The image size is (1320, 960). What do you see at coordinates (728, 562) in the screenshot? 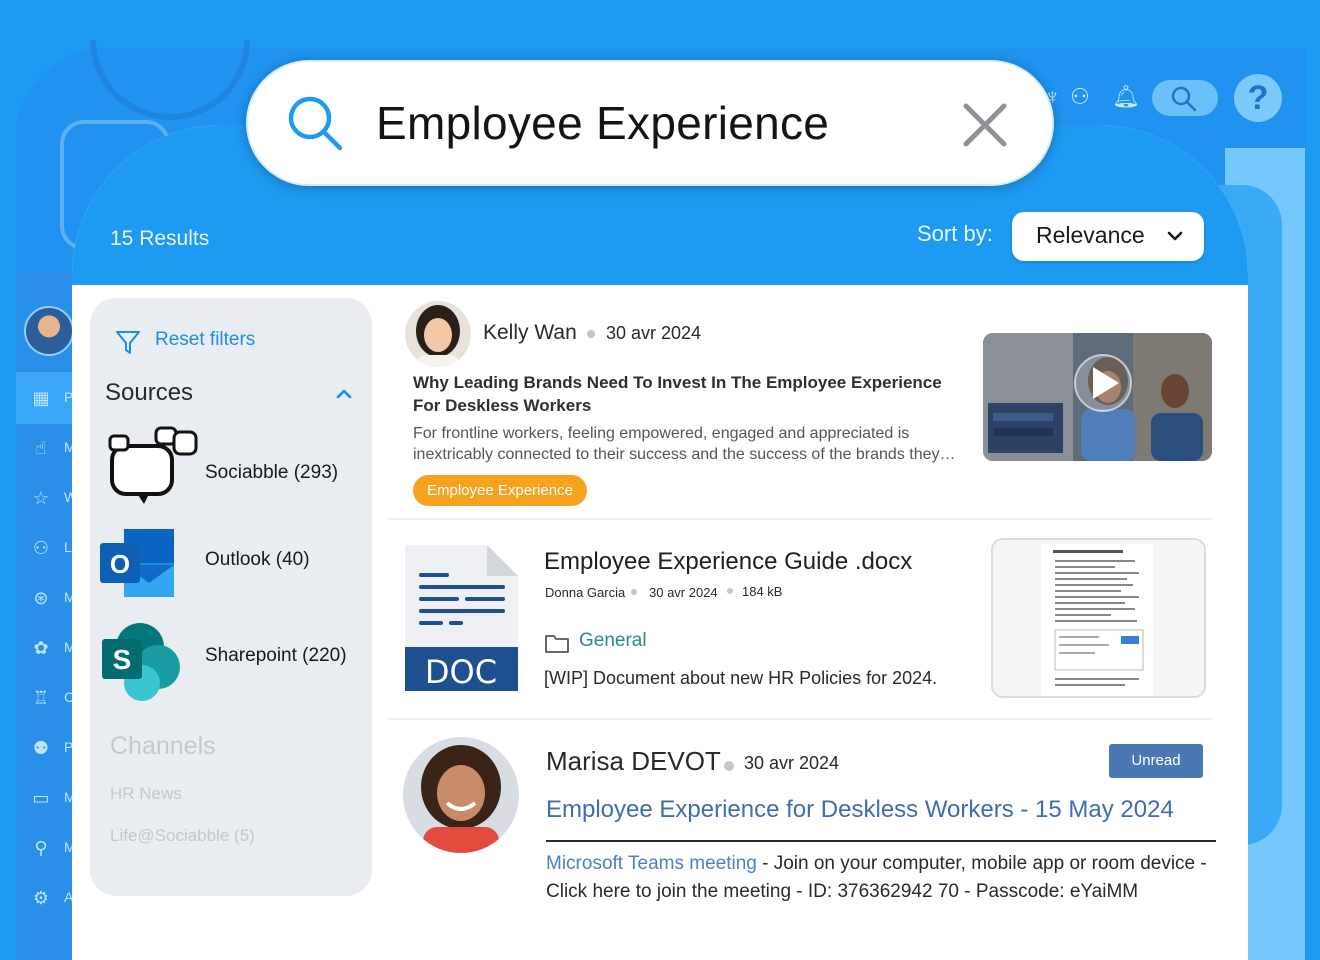
I see `result-title: Employee Experience Guide .docx` at bounding box center [728, 562].